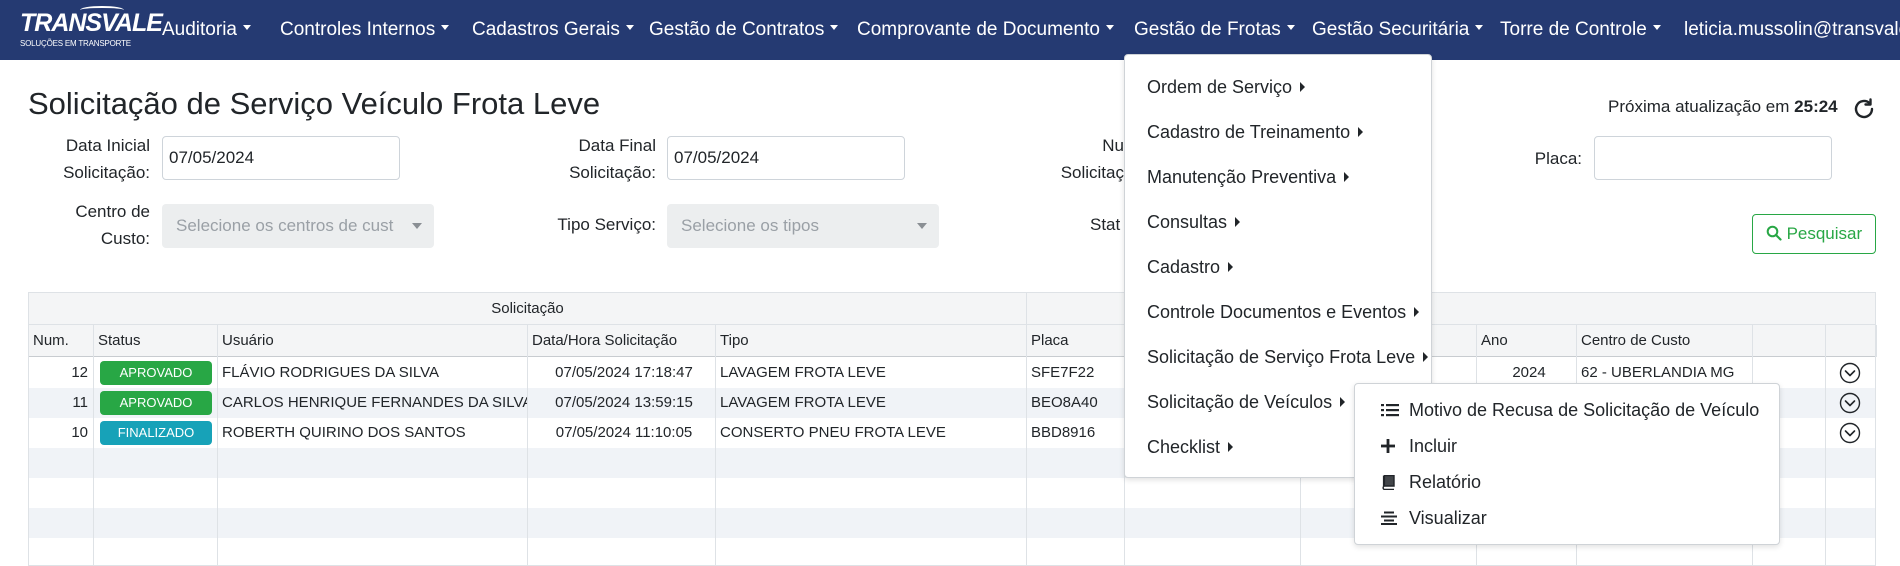 This screenshot has width=1900, height=566. What do you see at coordinates (1665, 341) in the screenshot?
I see `col-centro-custo: Centro de Custo` at bounding box center [1665, 341].